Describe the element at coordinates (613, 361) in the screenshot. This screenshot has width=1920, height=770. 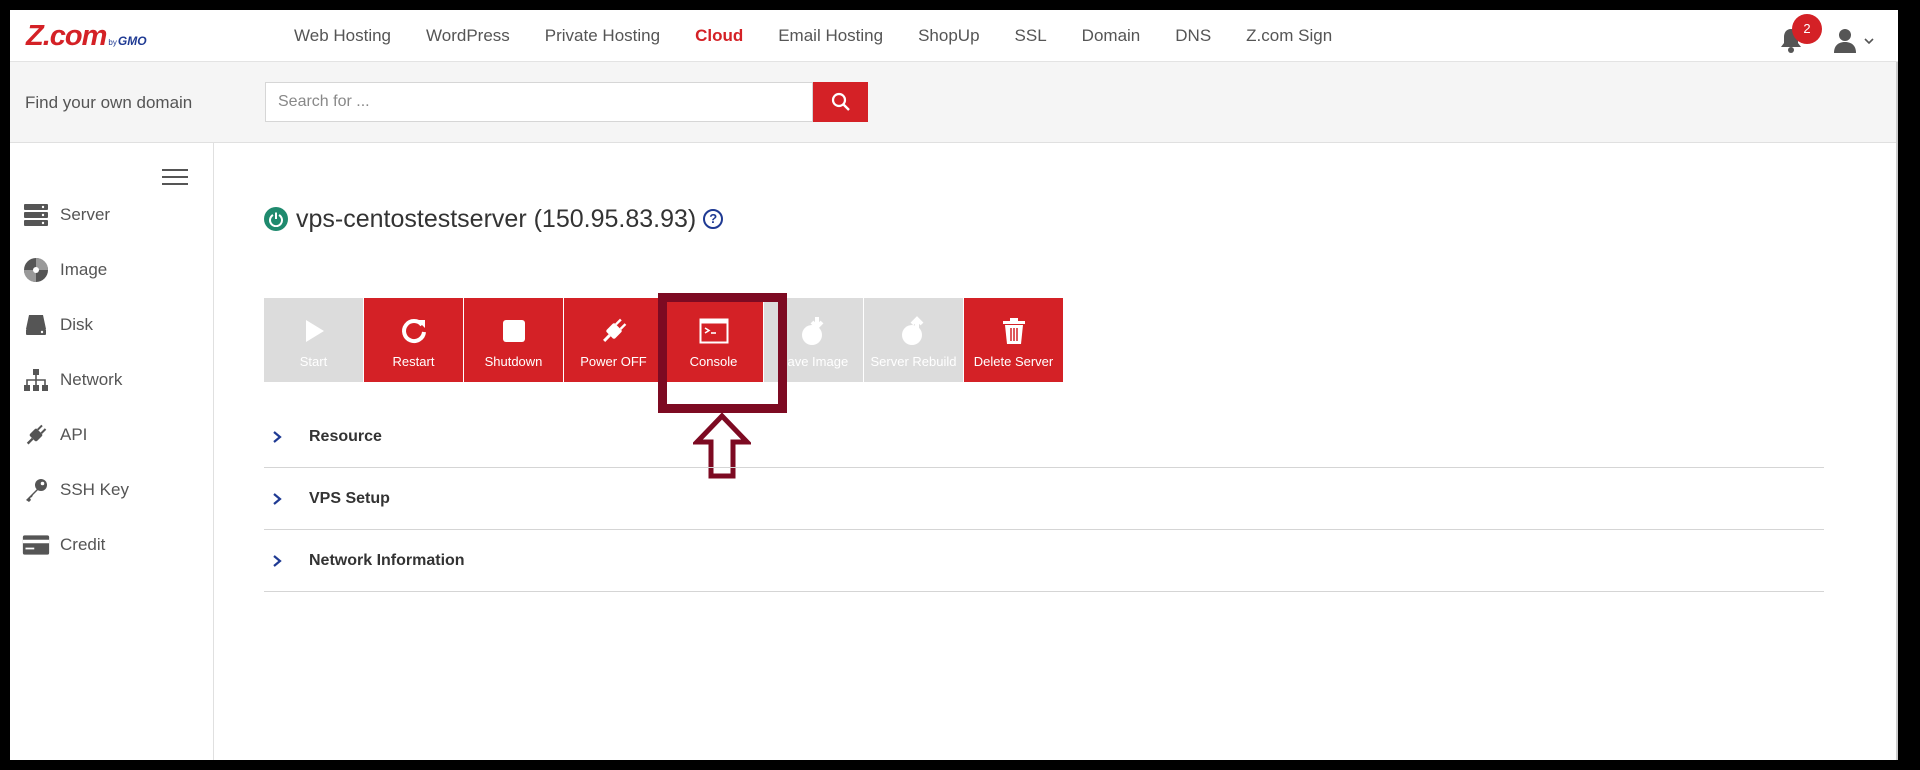
I see `action-label: Power OFF` at that location.